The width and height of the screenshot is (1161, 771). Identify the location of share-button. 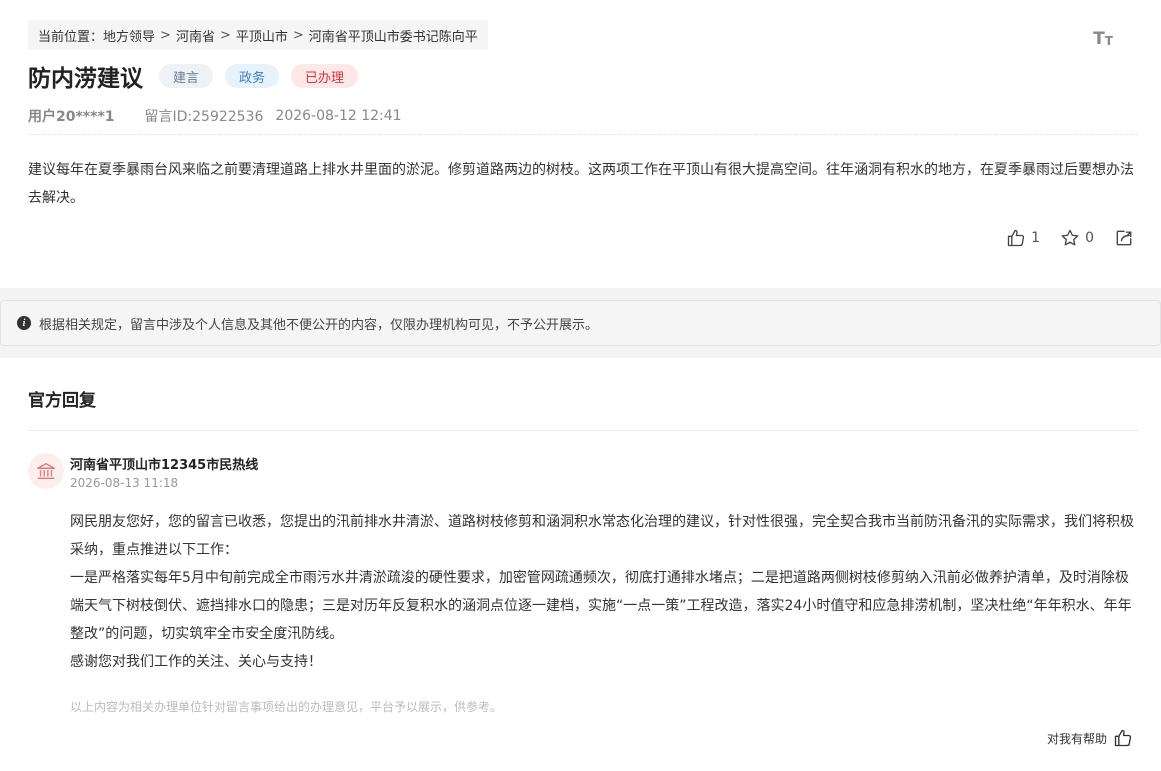
(1126, 238).